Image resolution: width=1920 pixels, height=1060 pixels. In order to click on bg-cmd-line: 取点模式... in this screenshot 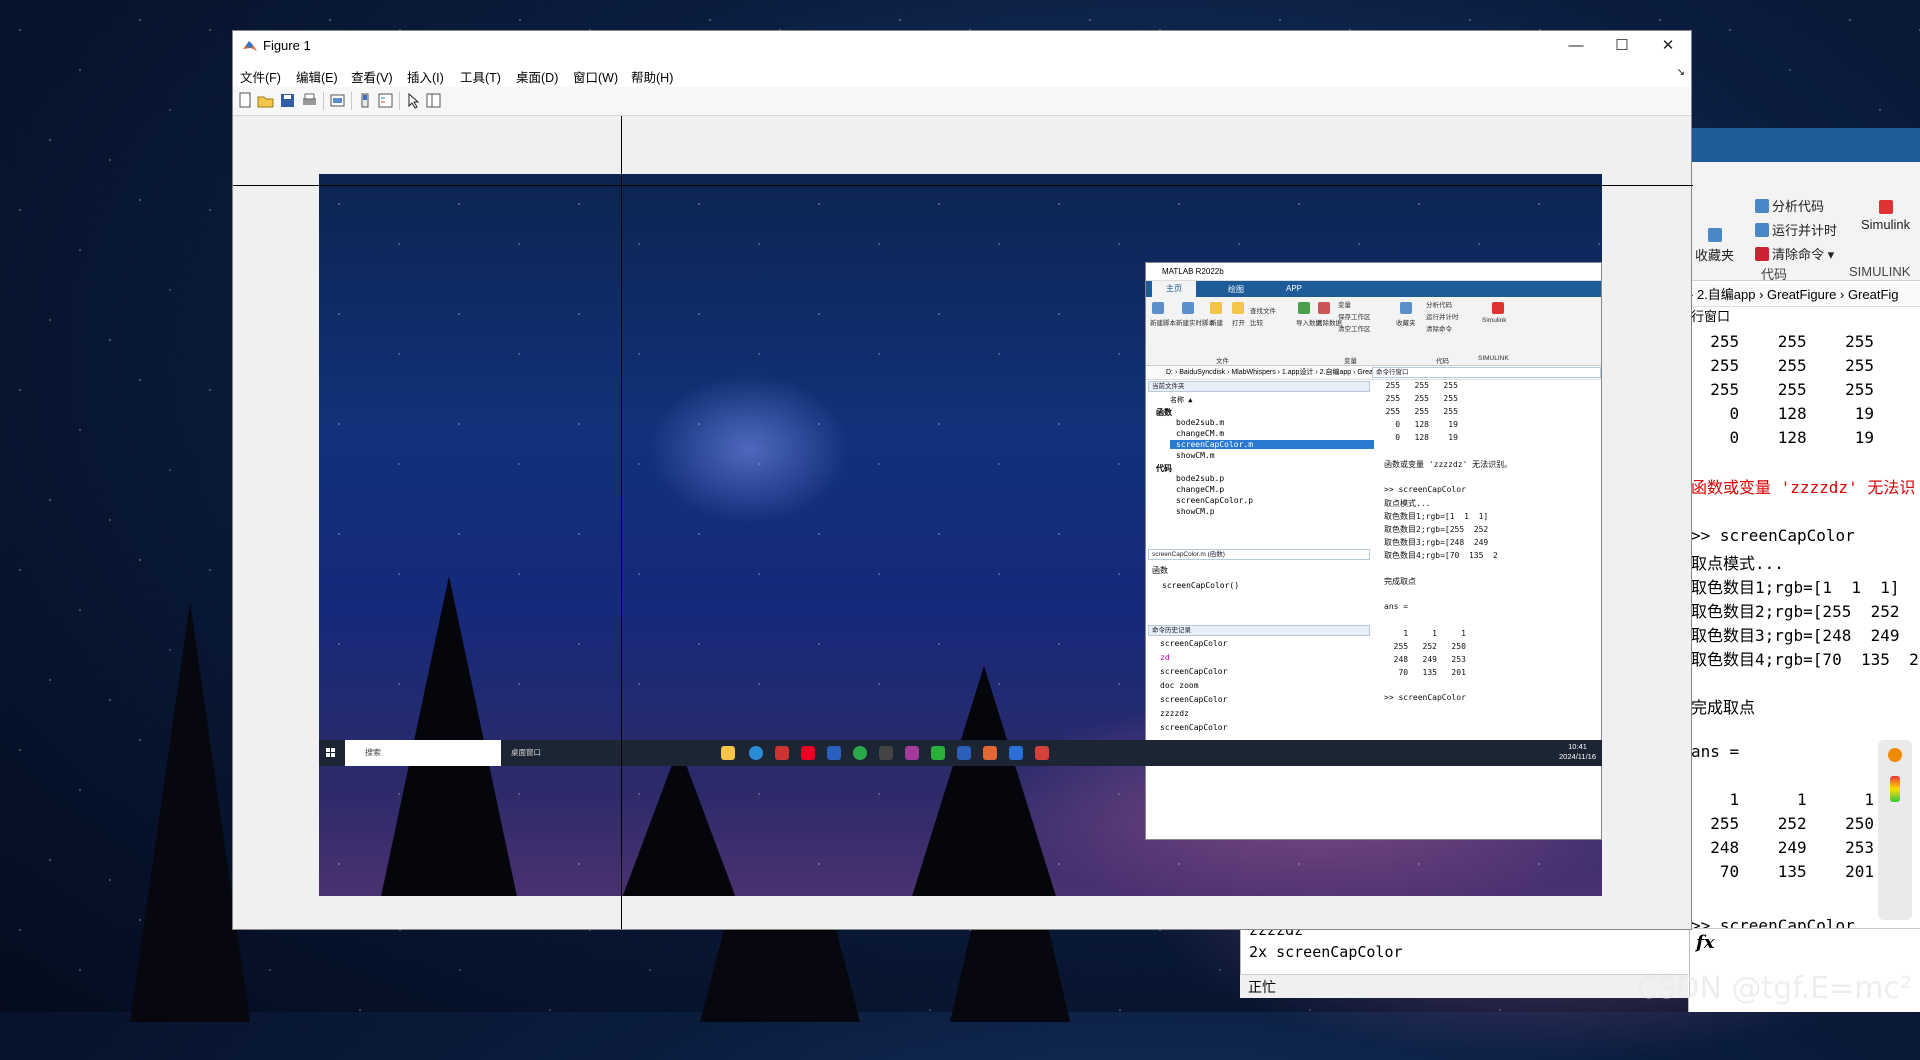, I will do `click(1737, 563)`.